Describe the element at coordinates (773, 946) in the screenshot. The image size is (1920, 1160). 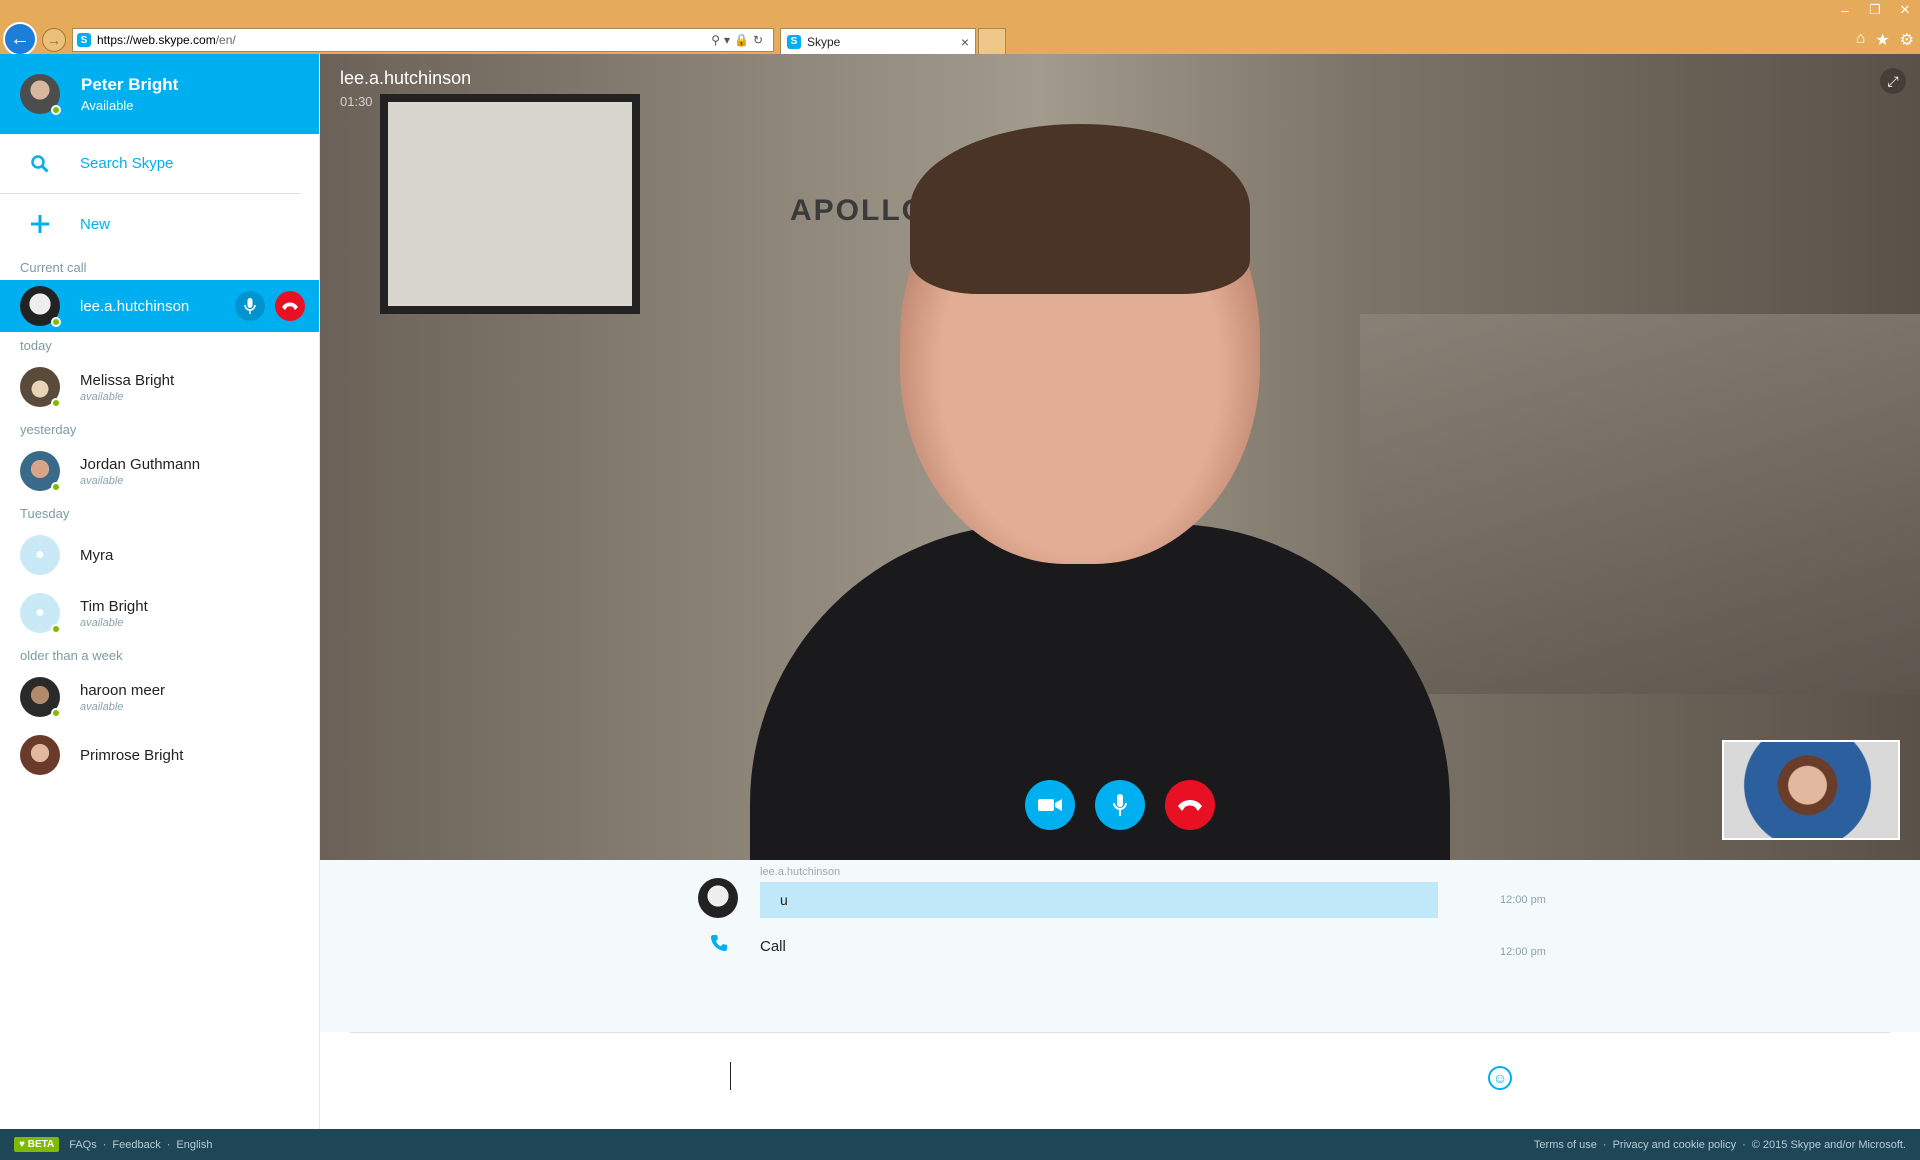
I see `call-event-label: Call` at that location.